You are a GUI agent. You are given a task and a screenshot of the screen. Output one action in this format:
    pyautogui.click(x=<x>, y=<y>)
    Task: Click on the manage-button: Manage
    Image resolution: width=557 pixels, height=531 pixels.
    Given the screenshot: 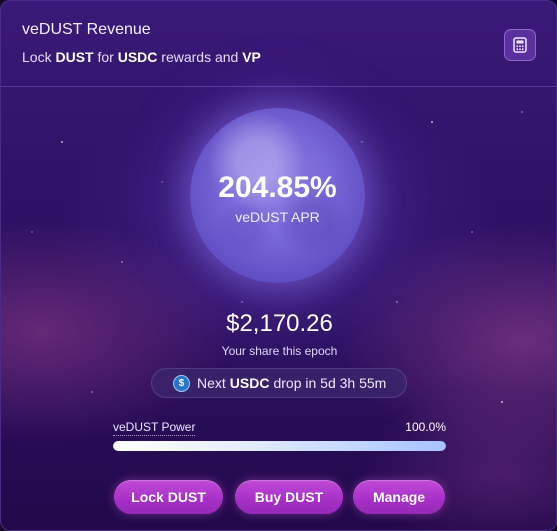 What is the action you would take?
    pyautogui.click(x=399, y=497)
    